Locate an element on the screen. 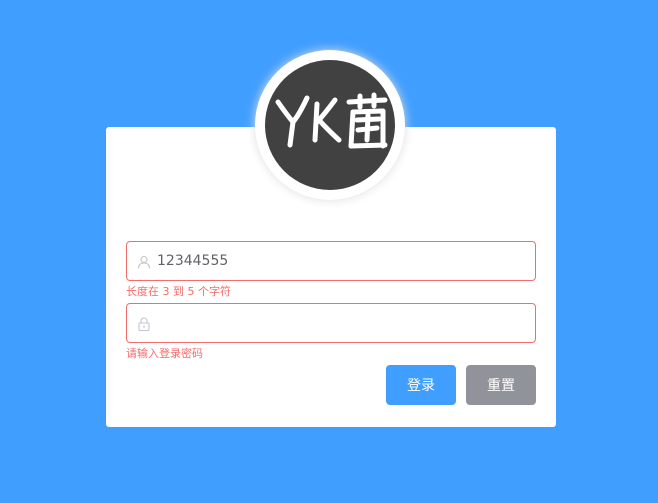  password-error: 请输入登录密码 is located at coordinates (164, 353).